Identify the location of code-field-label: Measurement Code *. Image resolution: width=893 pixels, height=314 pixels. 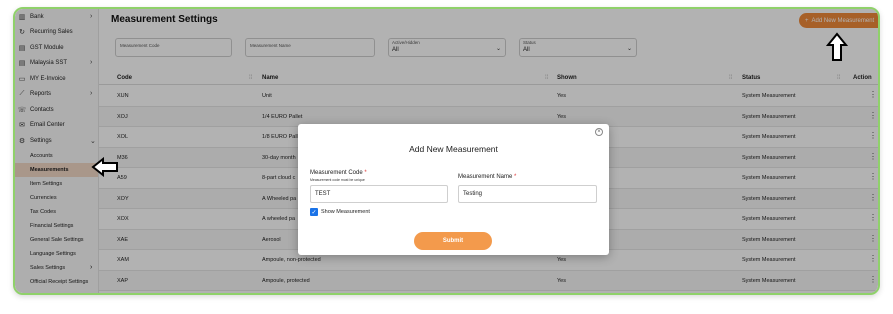
(338, 173).